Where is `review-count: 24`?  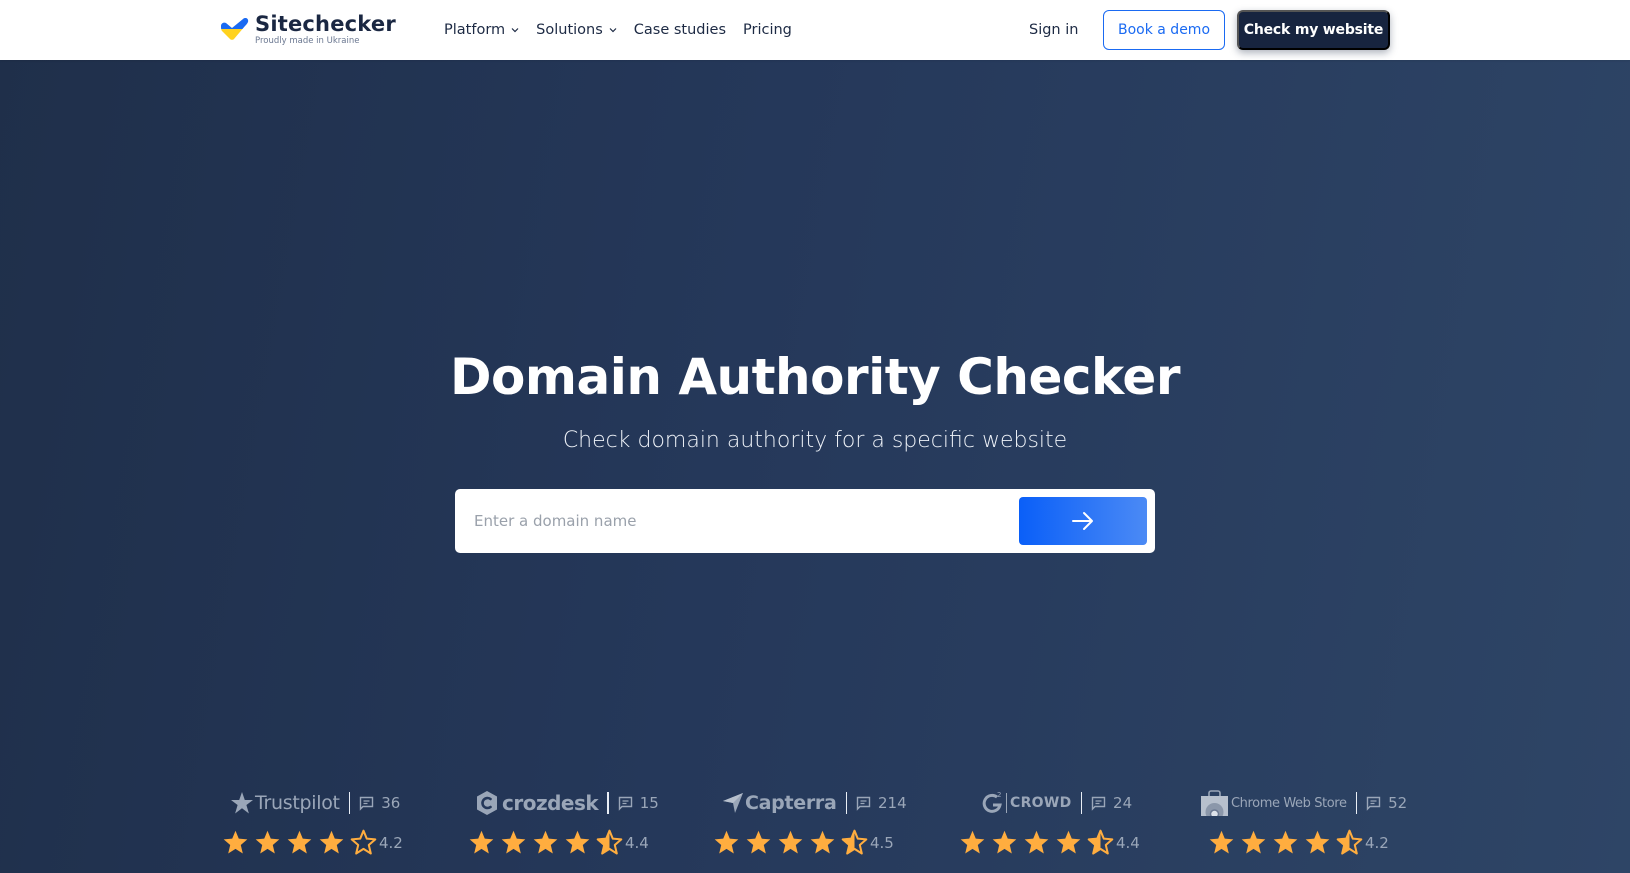
review-count: 24 is located at coordinates (1123, 803).